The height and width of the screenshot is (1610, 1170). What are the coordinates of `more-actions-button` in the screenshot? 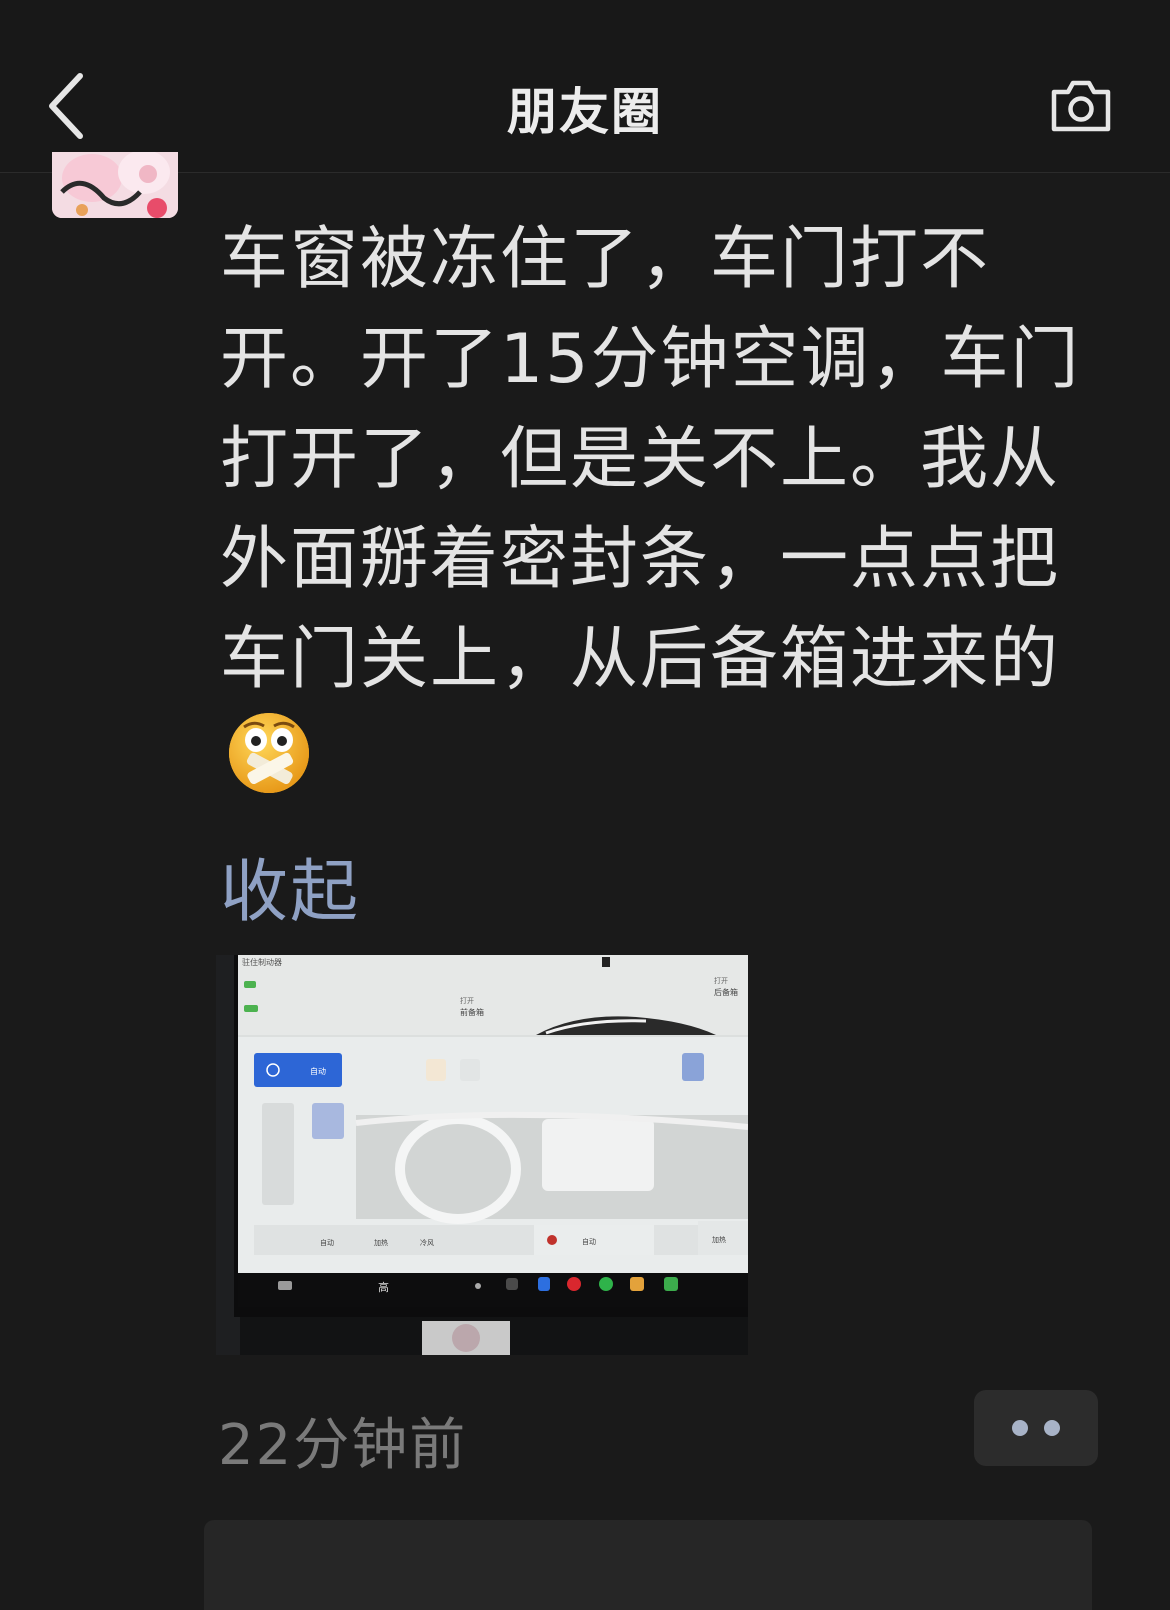 It's located at (1036, 1428).